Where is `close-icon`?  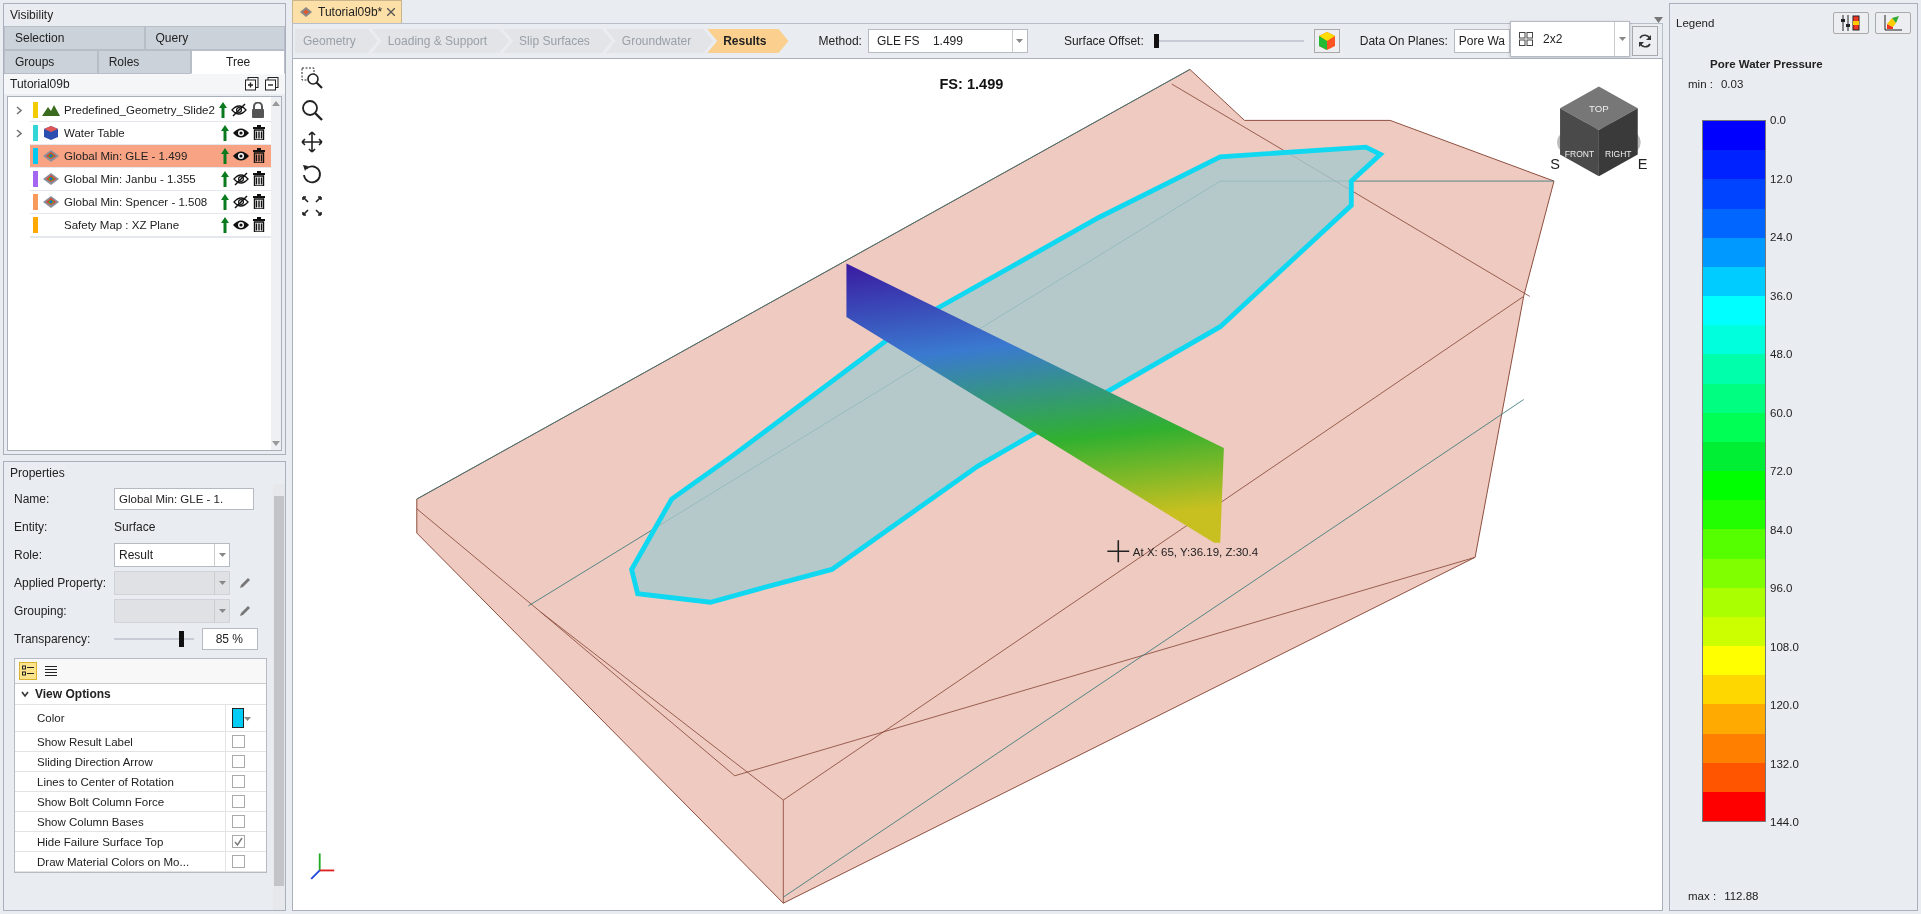 close-icon is located at coordinates (391, 12).